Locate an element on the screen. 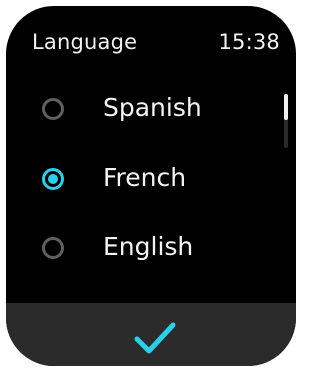 The width and height of the screenshot is (320, 370). scrollbar is located at coordinates (286, 121).